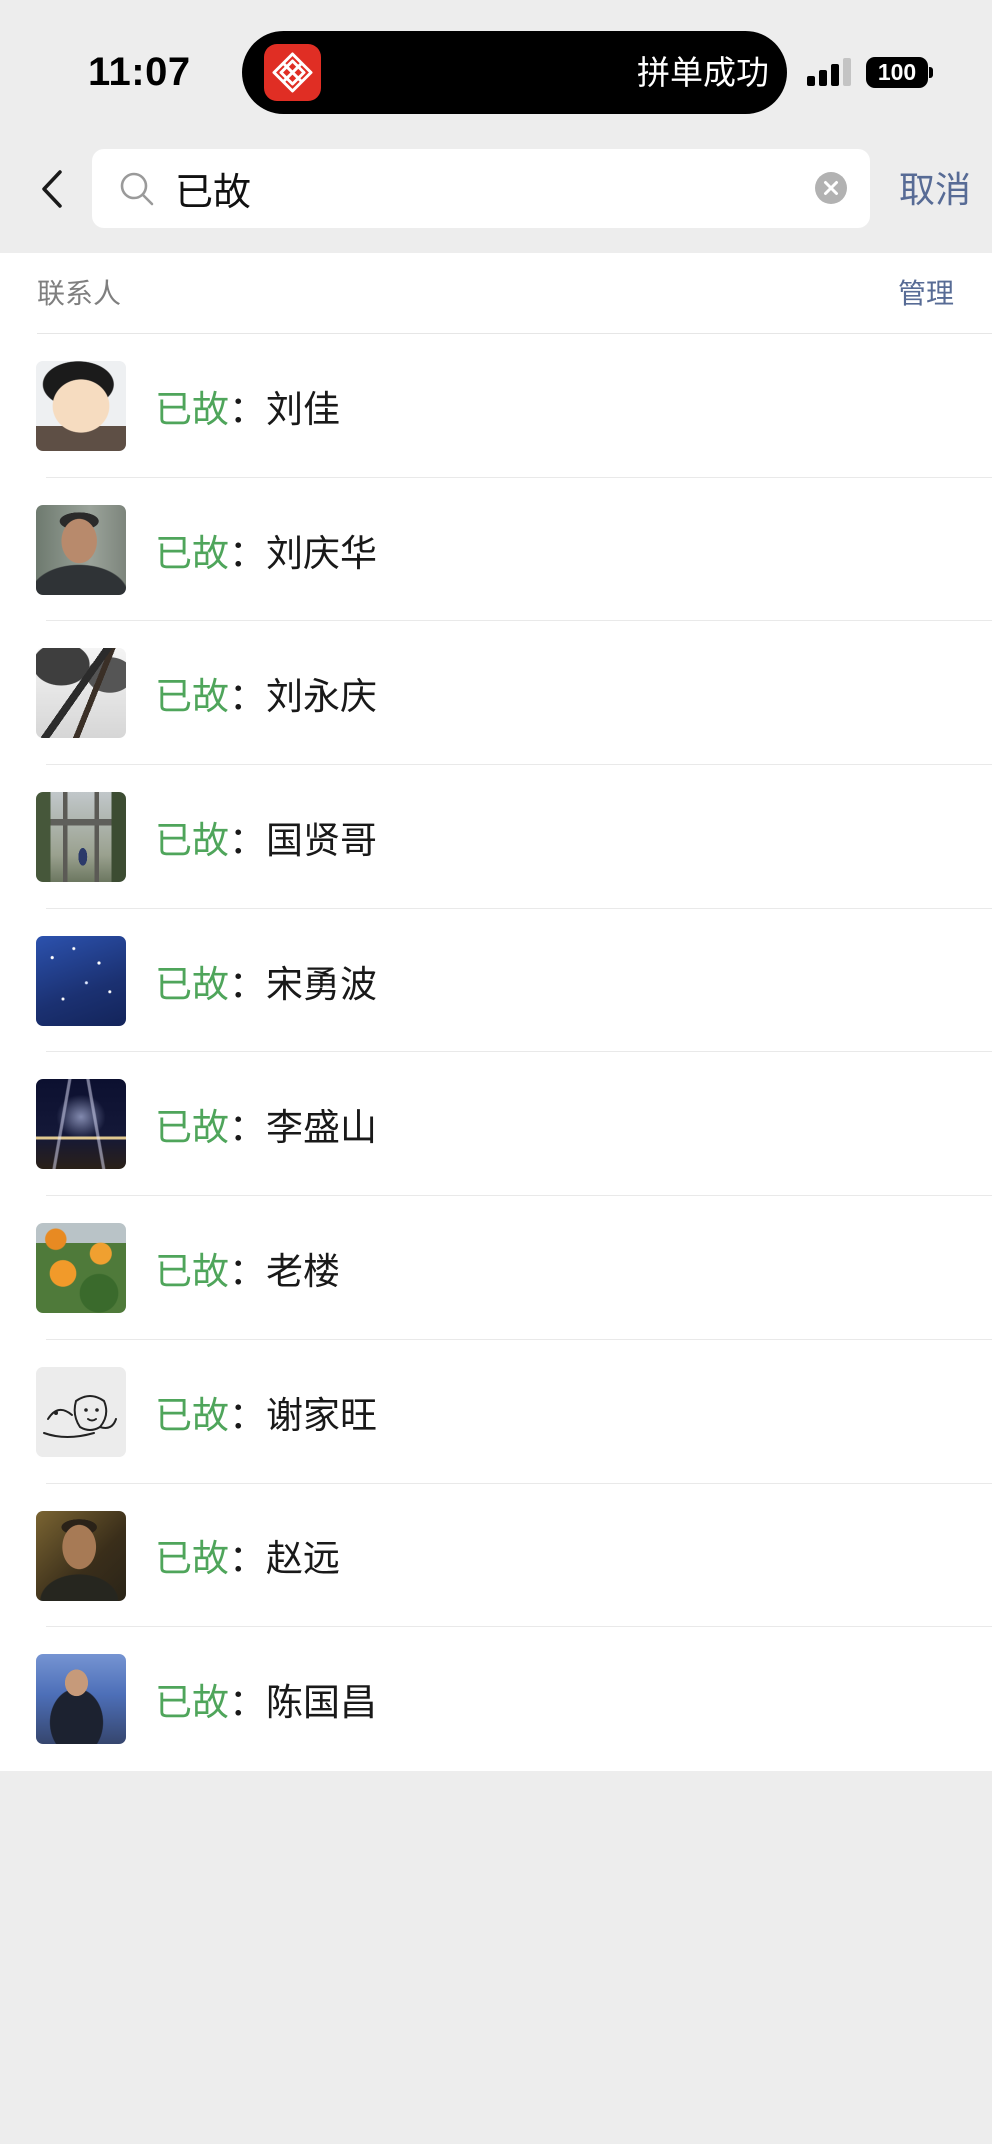 The width and height of the screenshot is (992, 2144). Describe the element at coordinates (935, 190) in the screenshot. I see `cancel-button: 取消` at that location.